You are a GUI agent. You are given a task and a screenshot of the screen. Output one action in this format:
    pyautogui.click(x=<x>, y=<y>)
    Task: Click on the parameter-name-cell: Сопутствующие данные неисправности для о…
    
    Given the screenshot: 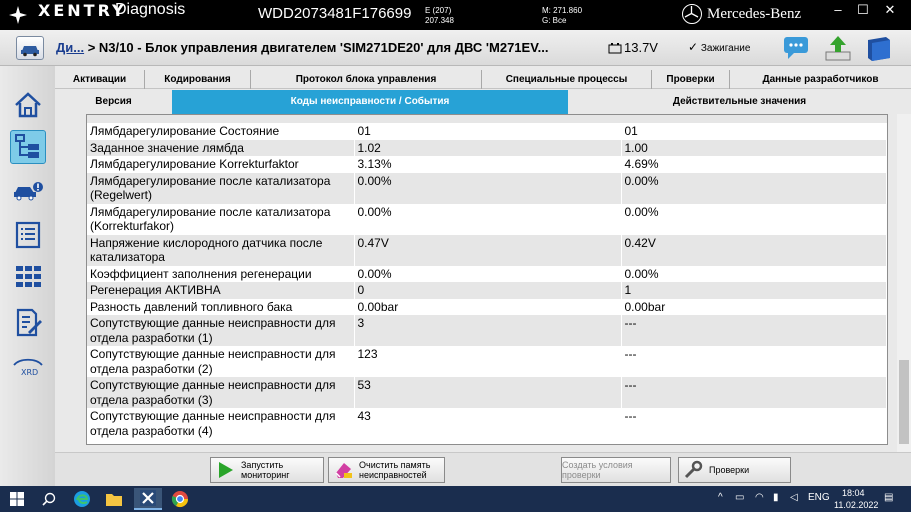 What is the action you would take?
    pyautogui.click(x=221, y=361)
    